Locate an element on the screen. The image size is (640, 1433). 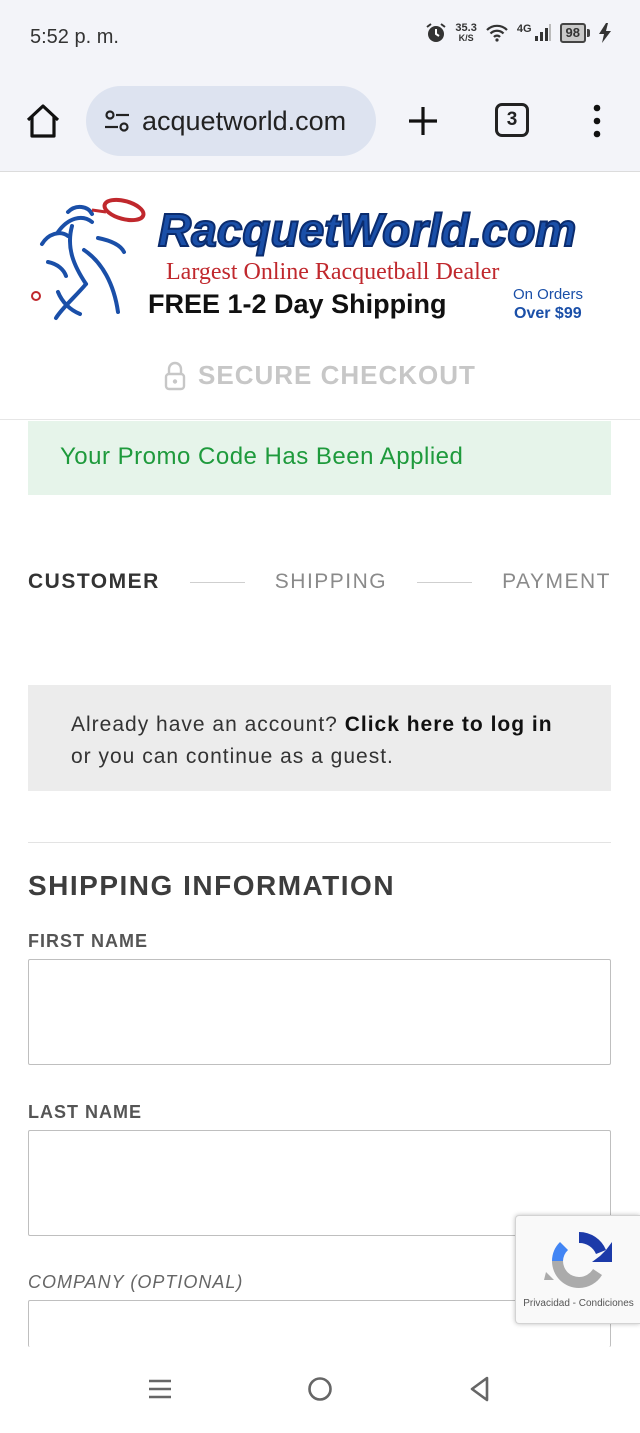
company-label: COMPANY (OPTIONAL) is located at coordinates (136, 1282).